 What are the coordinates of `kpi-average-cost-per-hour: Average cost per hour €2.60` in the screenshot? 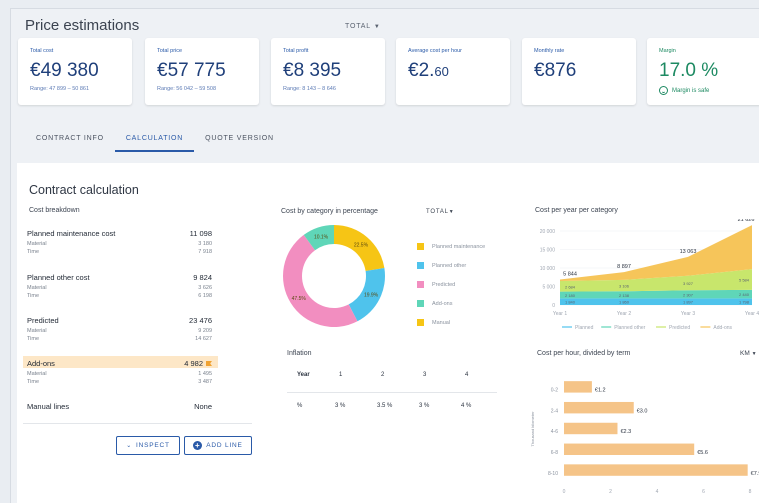 It's located at (453, 71).